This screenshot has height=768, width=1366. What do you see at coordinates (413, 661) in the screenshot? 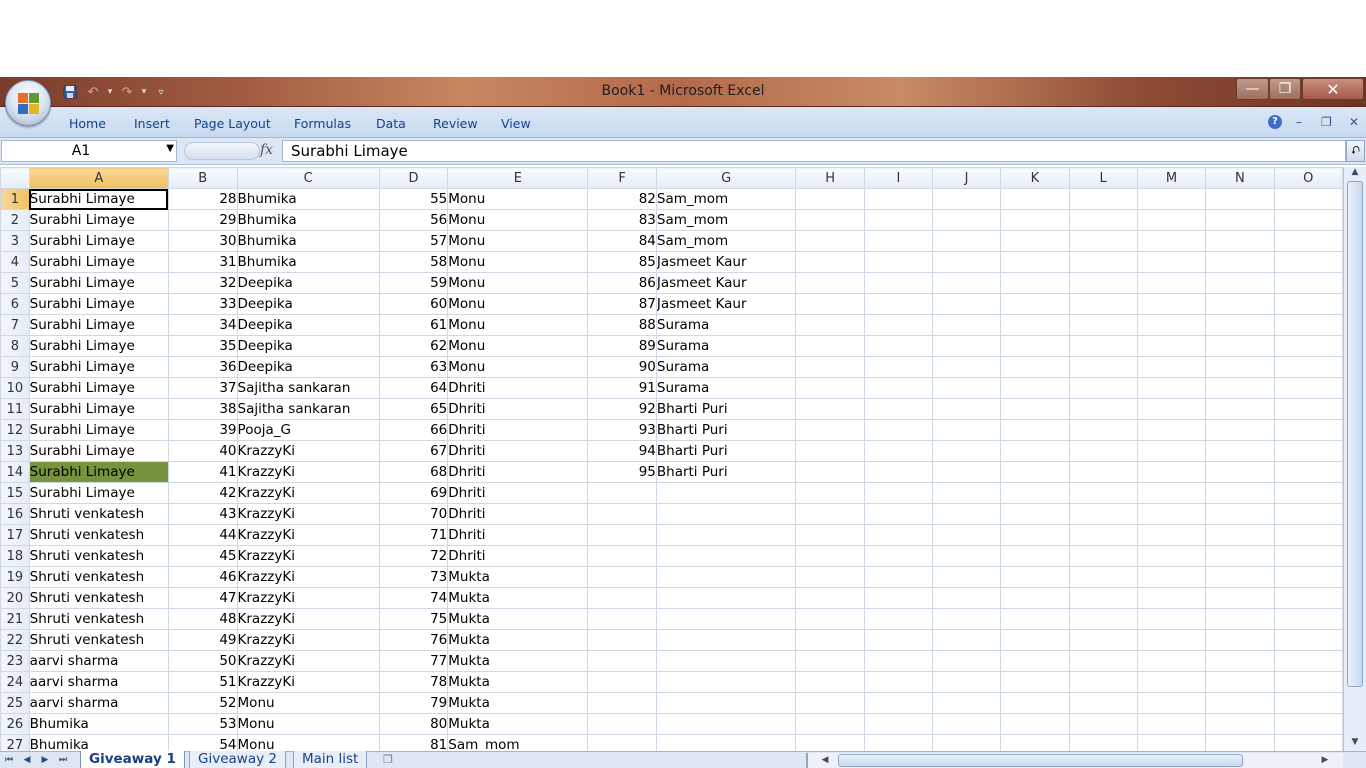
I see `cell-d23: 77` at bounding box center [413, 661].